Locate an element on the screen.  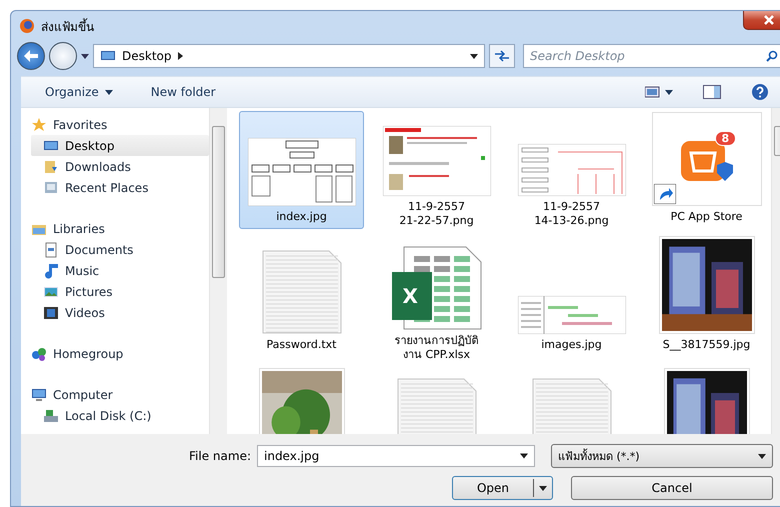
file-name-label: File name: is located at coordinates (220, 456).